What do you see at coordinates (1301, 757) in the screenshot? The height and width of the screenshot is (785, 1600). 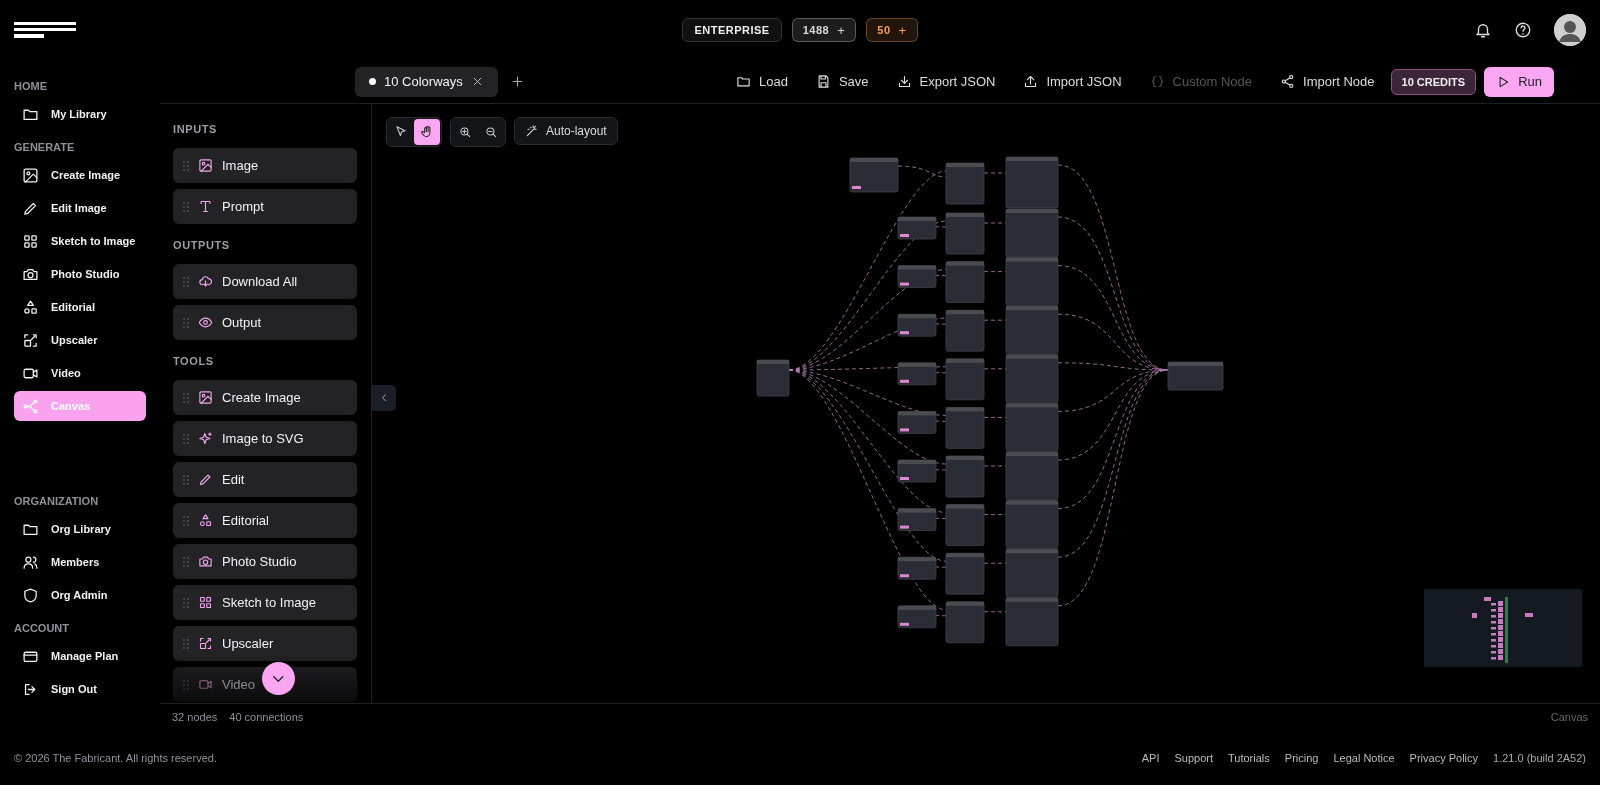 I see `footer-link: Pricing` at bounding box center [1301, 757].